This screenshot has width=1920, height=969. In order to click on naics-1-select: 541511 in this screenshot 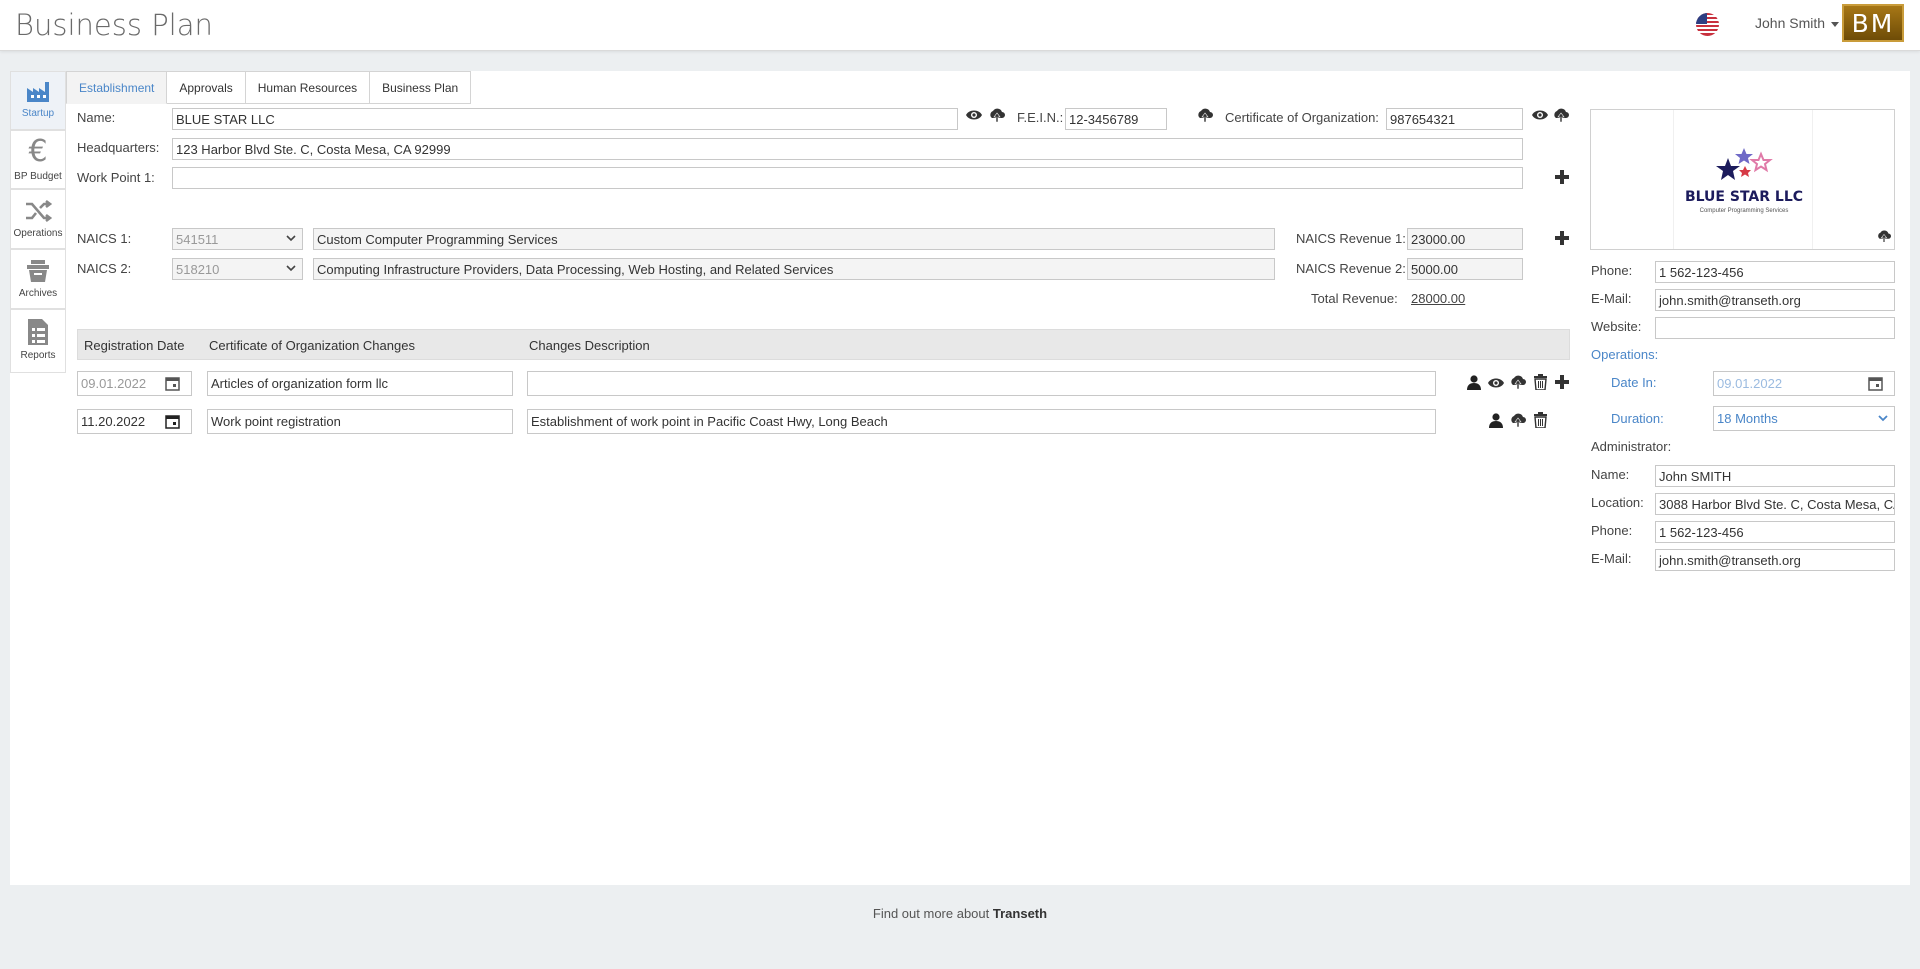, I will do `click(237, 239)`.